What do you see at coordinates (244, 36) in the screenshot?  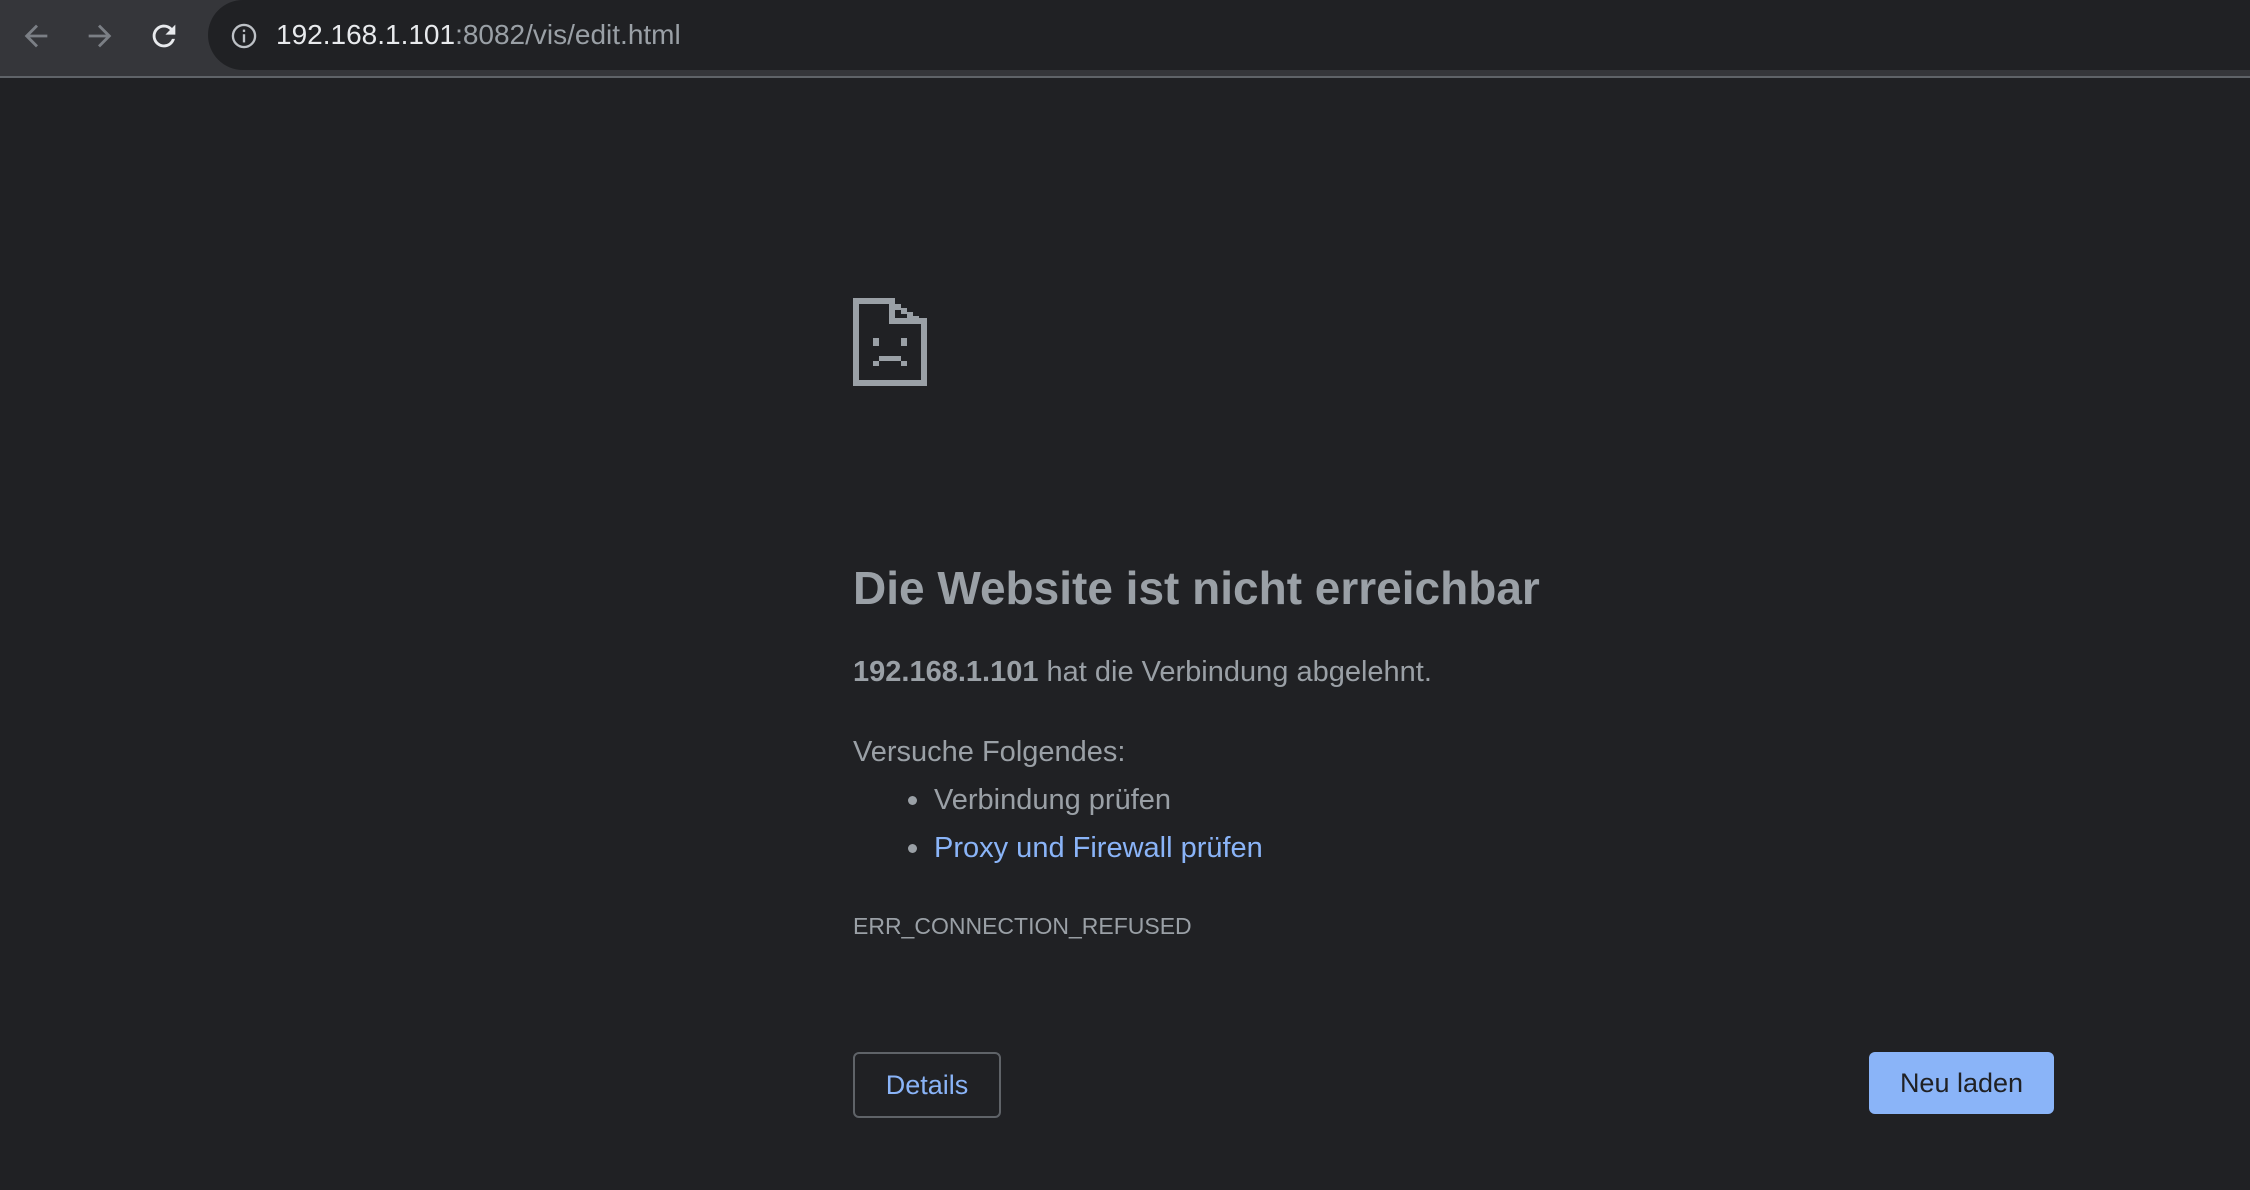 I see `info-icon` at bounding box center [244, 36].